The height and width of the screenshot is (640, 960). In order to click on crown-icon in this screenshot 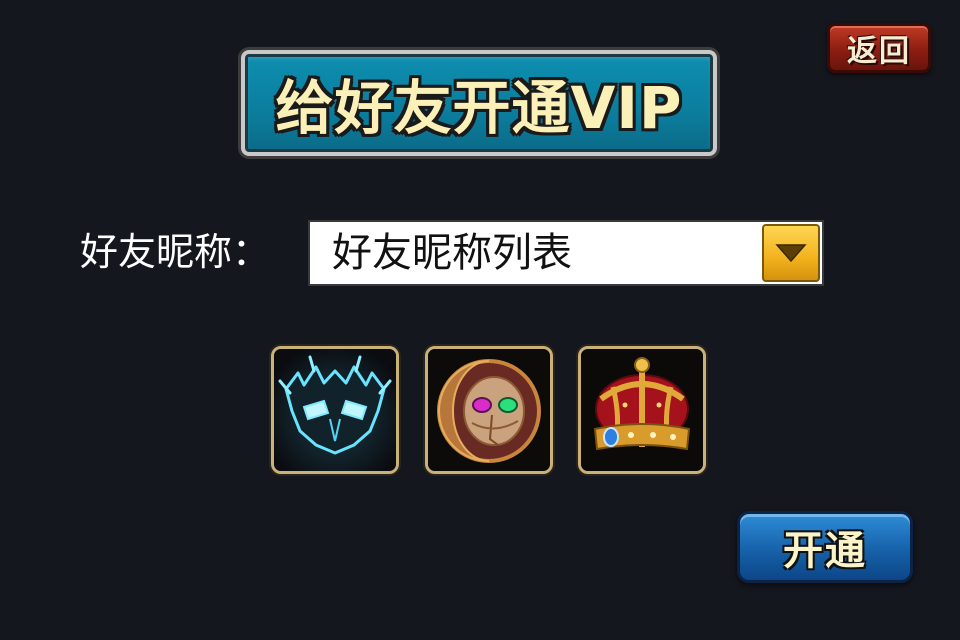, I will do `click(642, 410)`.